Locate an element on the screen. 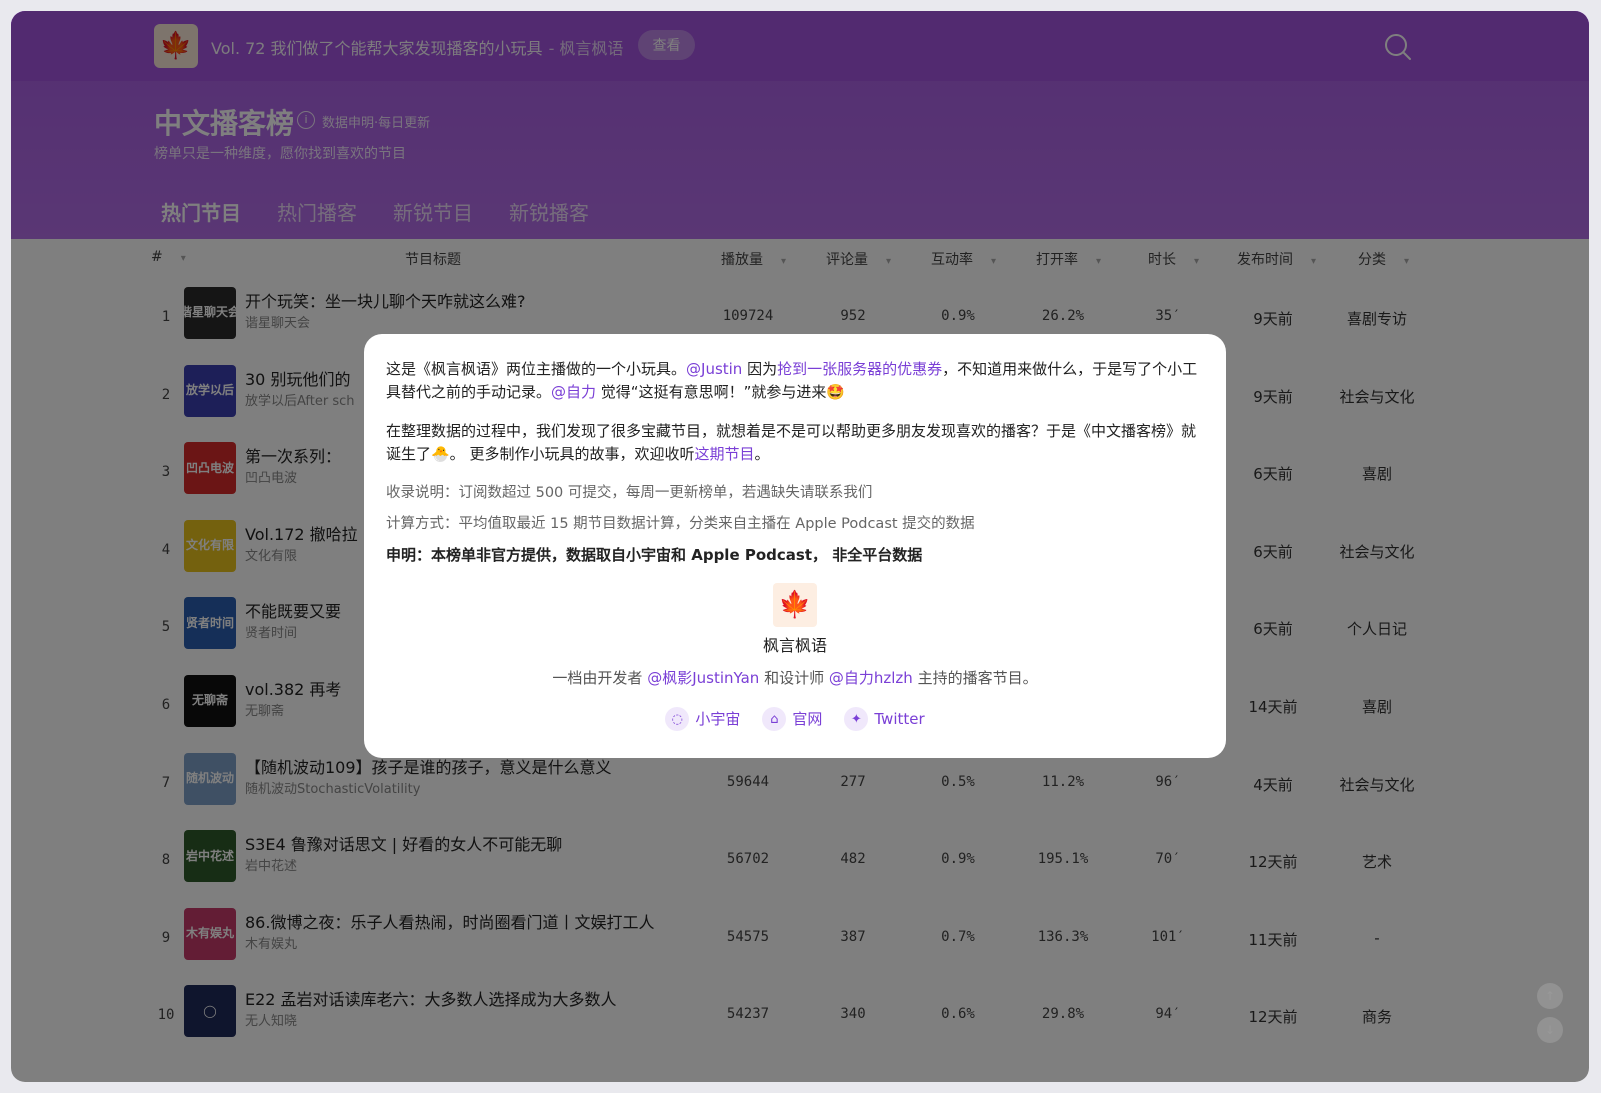 This screenshot has width=1601, height=1093. home-icon: ⌂ is located at coordinates (774, 719).